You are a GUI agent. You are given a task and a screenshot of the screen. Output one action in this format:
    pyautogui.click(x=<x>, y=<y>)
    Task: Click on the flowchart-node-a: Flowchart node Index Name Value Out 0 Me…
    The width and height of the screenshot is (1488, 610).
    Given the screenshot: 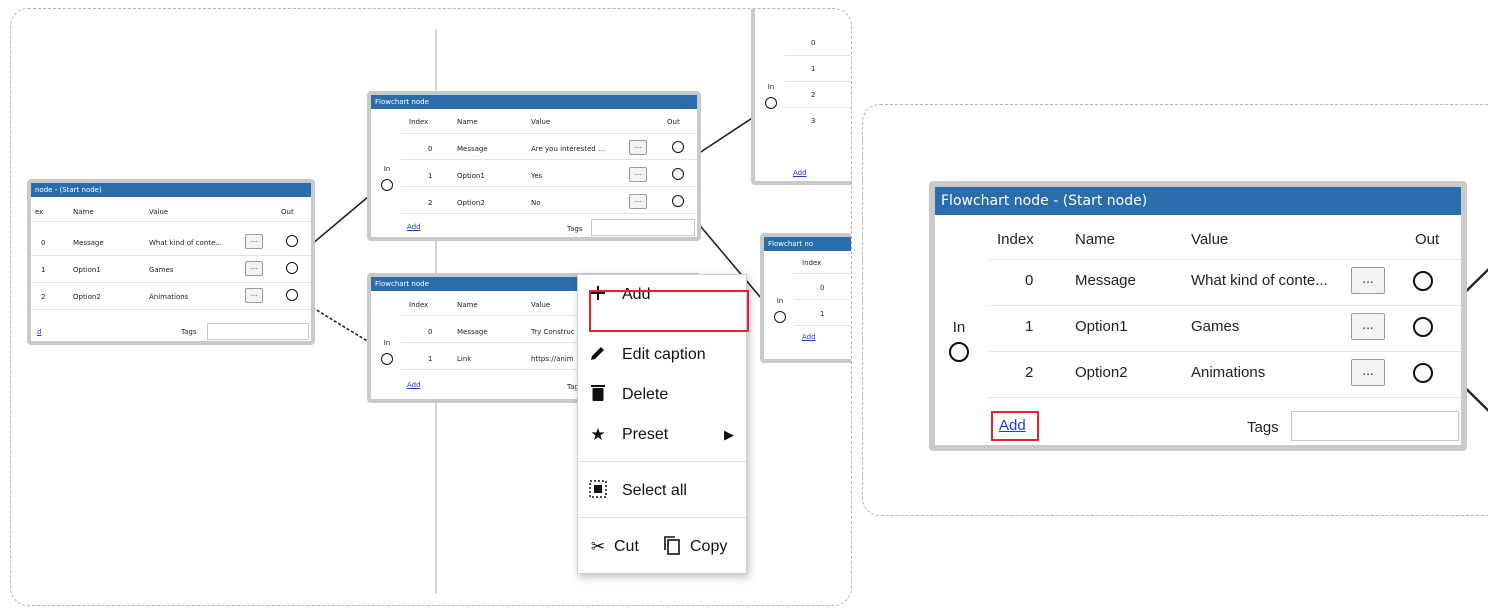 What is the action you would take?
    pyautogui.click(x=534, y=166)
    